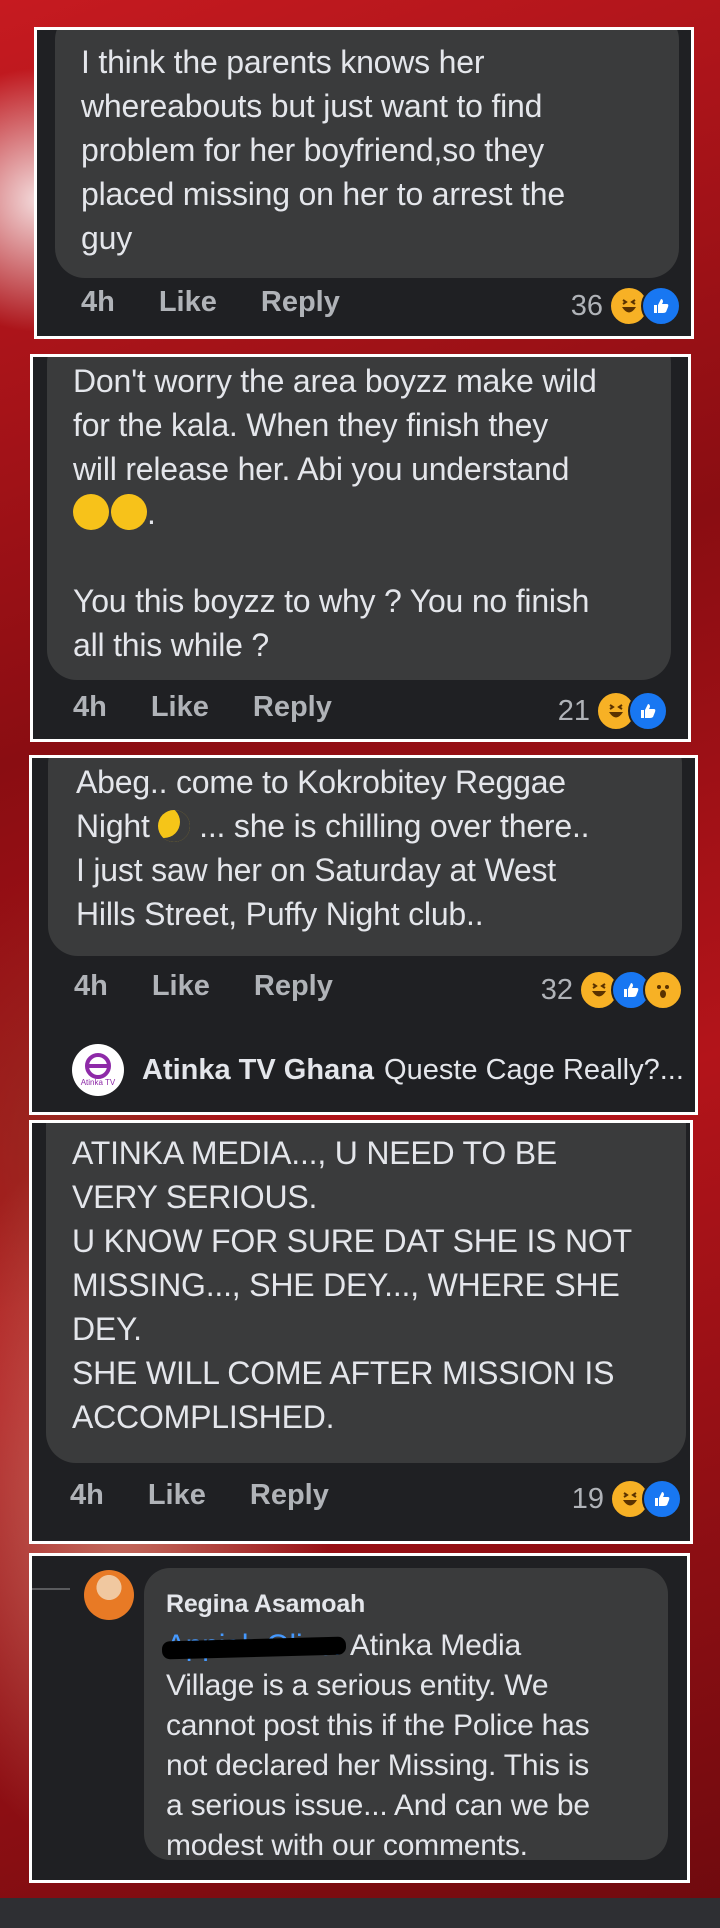 The height and width of the screenshot is (1928, 720). What do you see at coordinates (613, 711) in the screenshot?
I see `reaction-count: 21` at bounding box center [613, 711].